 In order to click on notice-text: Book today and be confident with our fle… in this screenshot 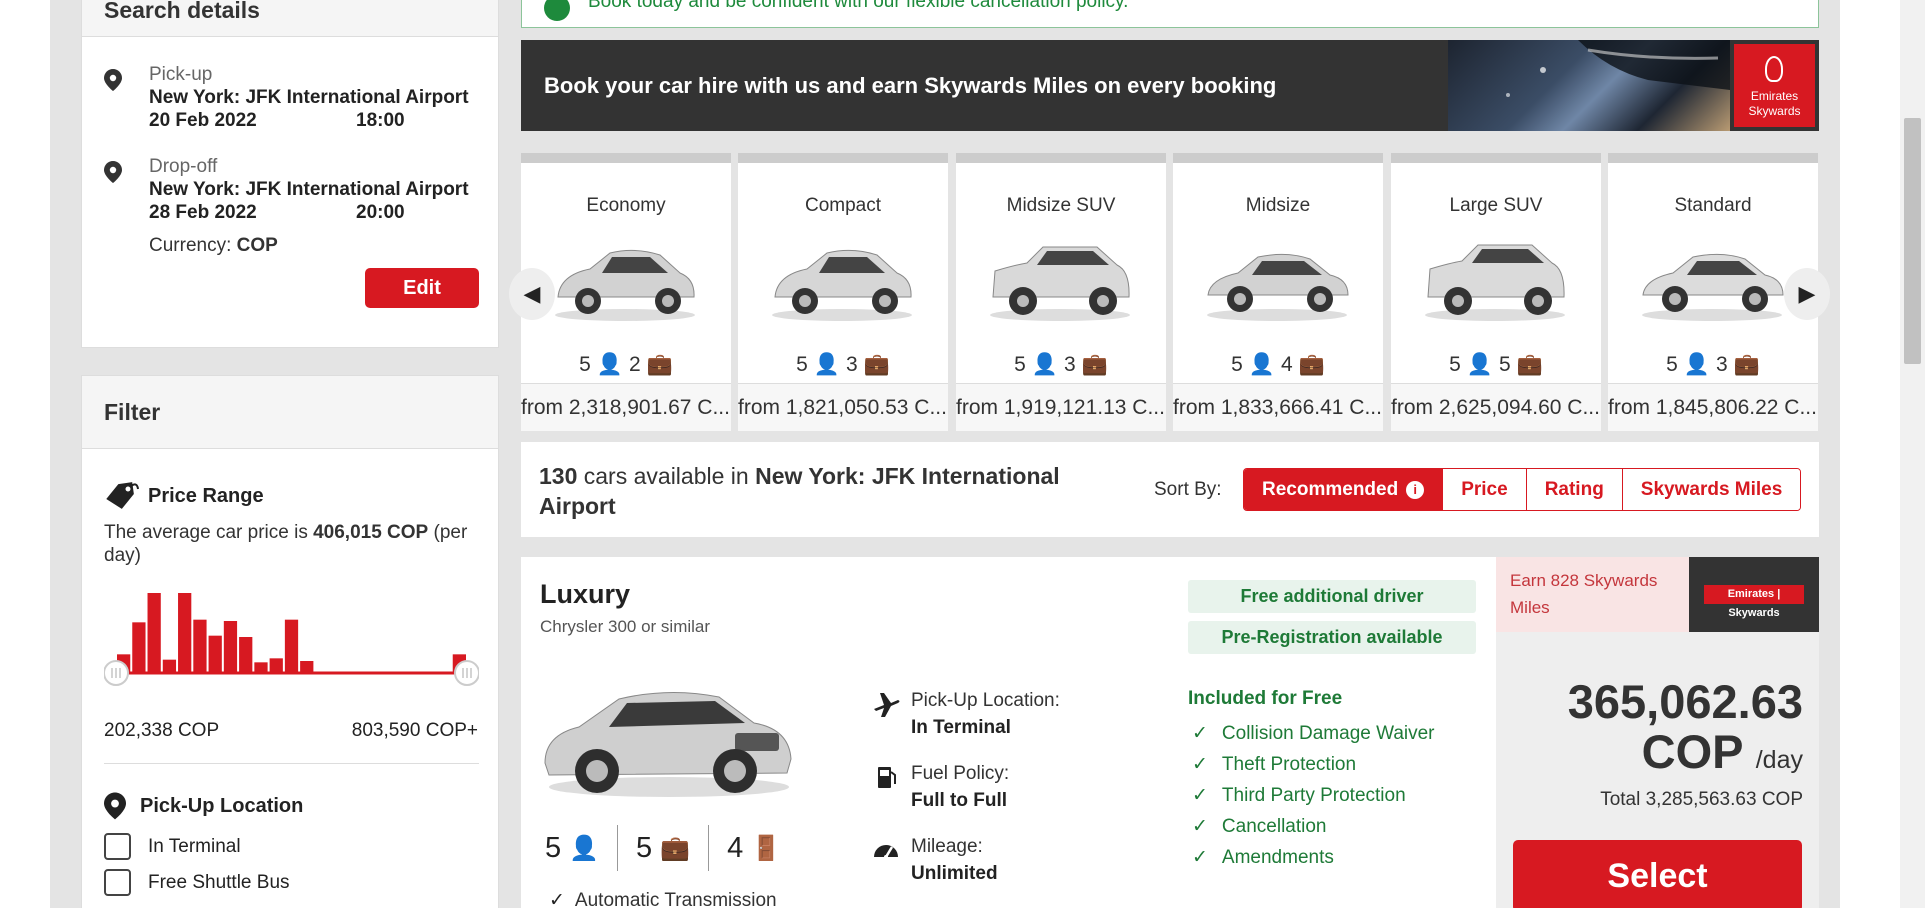, I will do `click(858, 6)`.